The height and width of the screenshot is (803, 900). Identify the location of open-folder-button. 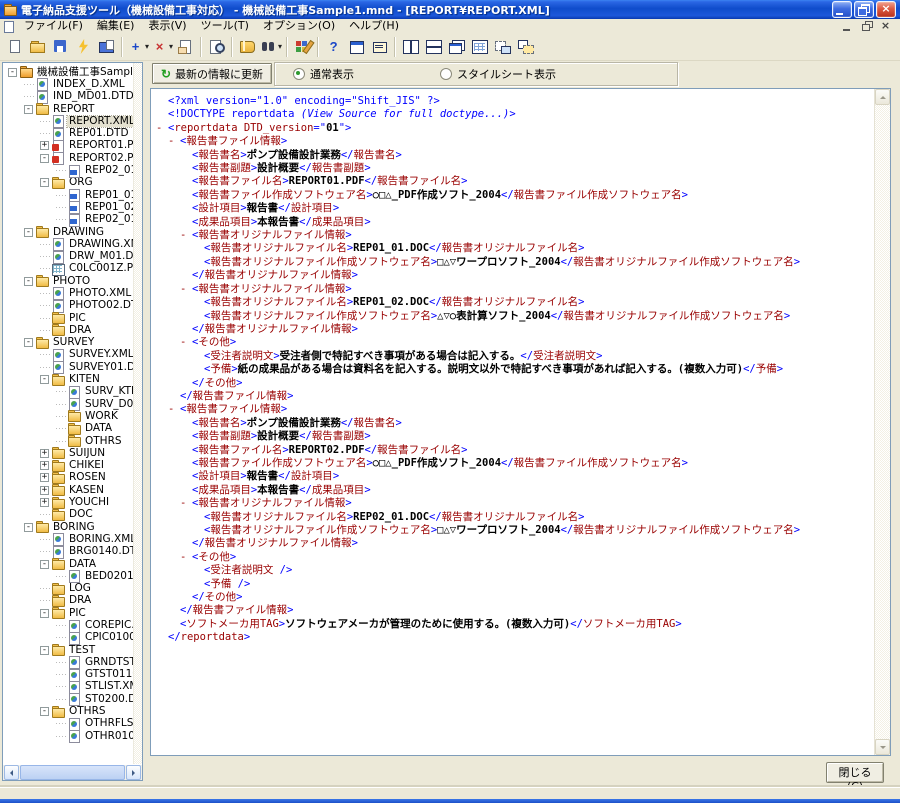
(37, 47).